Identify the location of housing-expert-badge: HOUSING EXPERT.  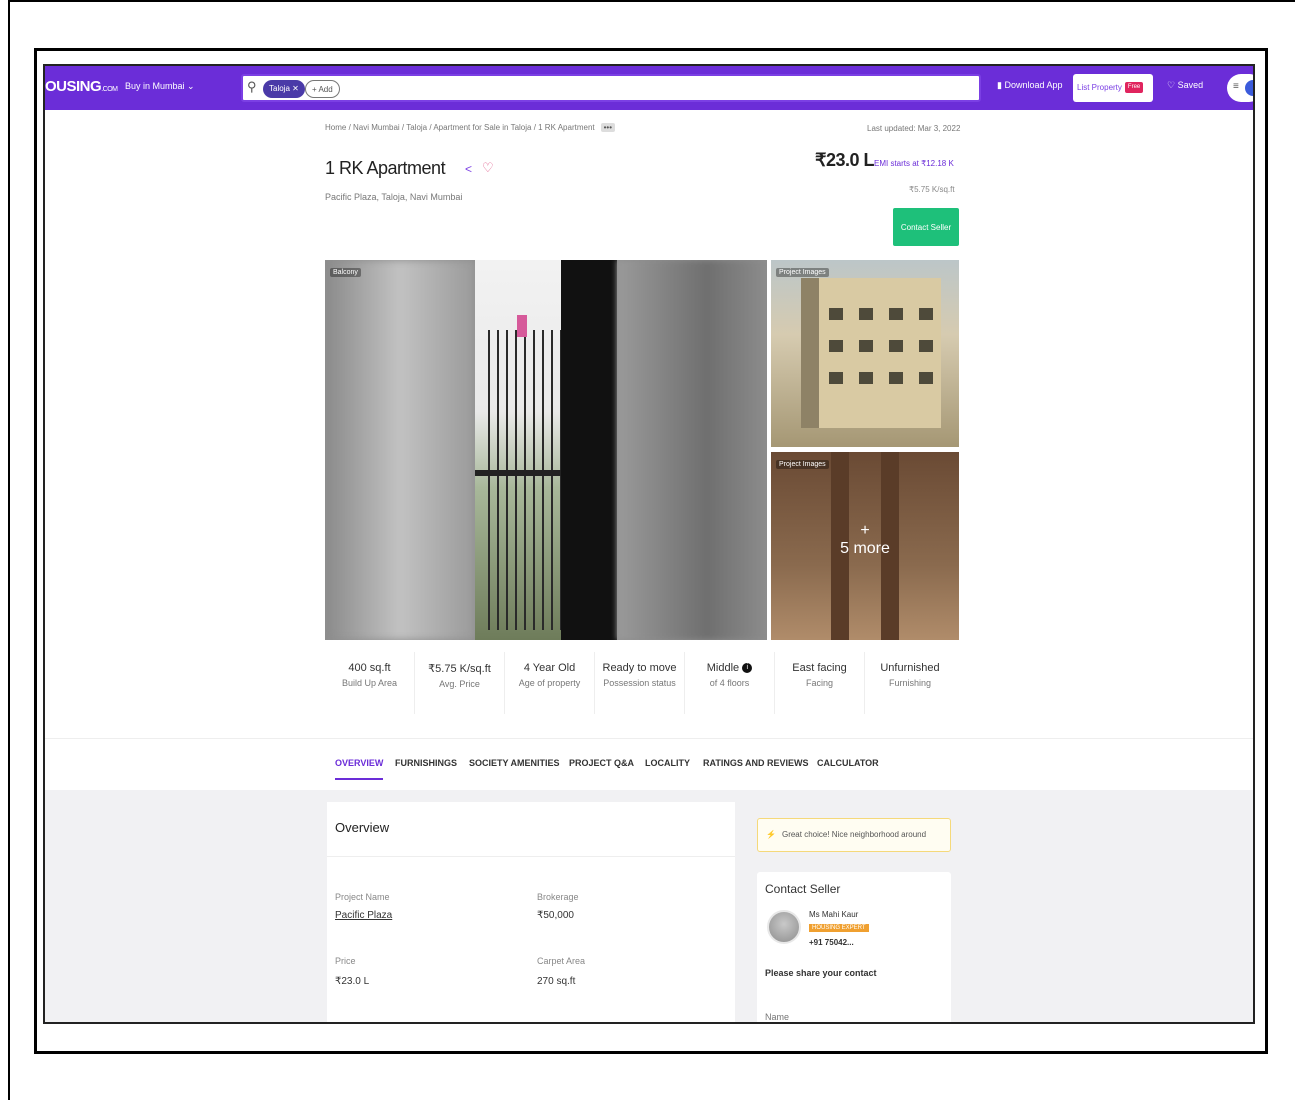
(839, 928).